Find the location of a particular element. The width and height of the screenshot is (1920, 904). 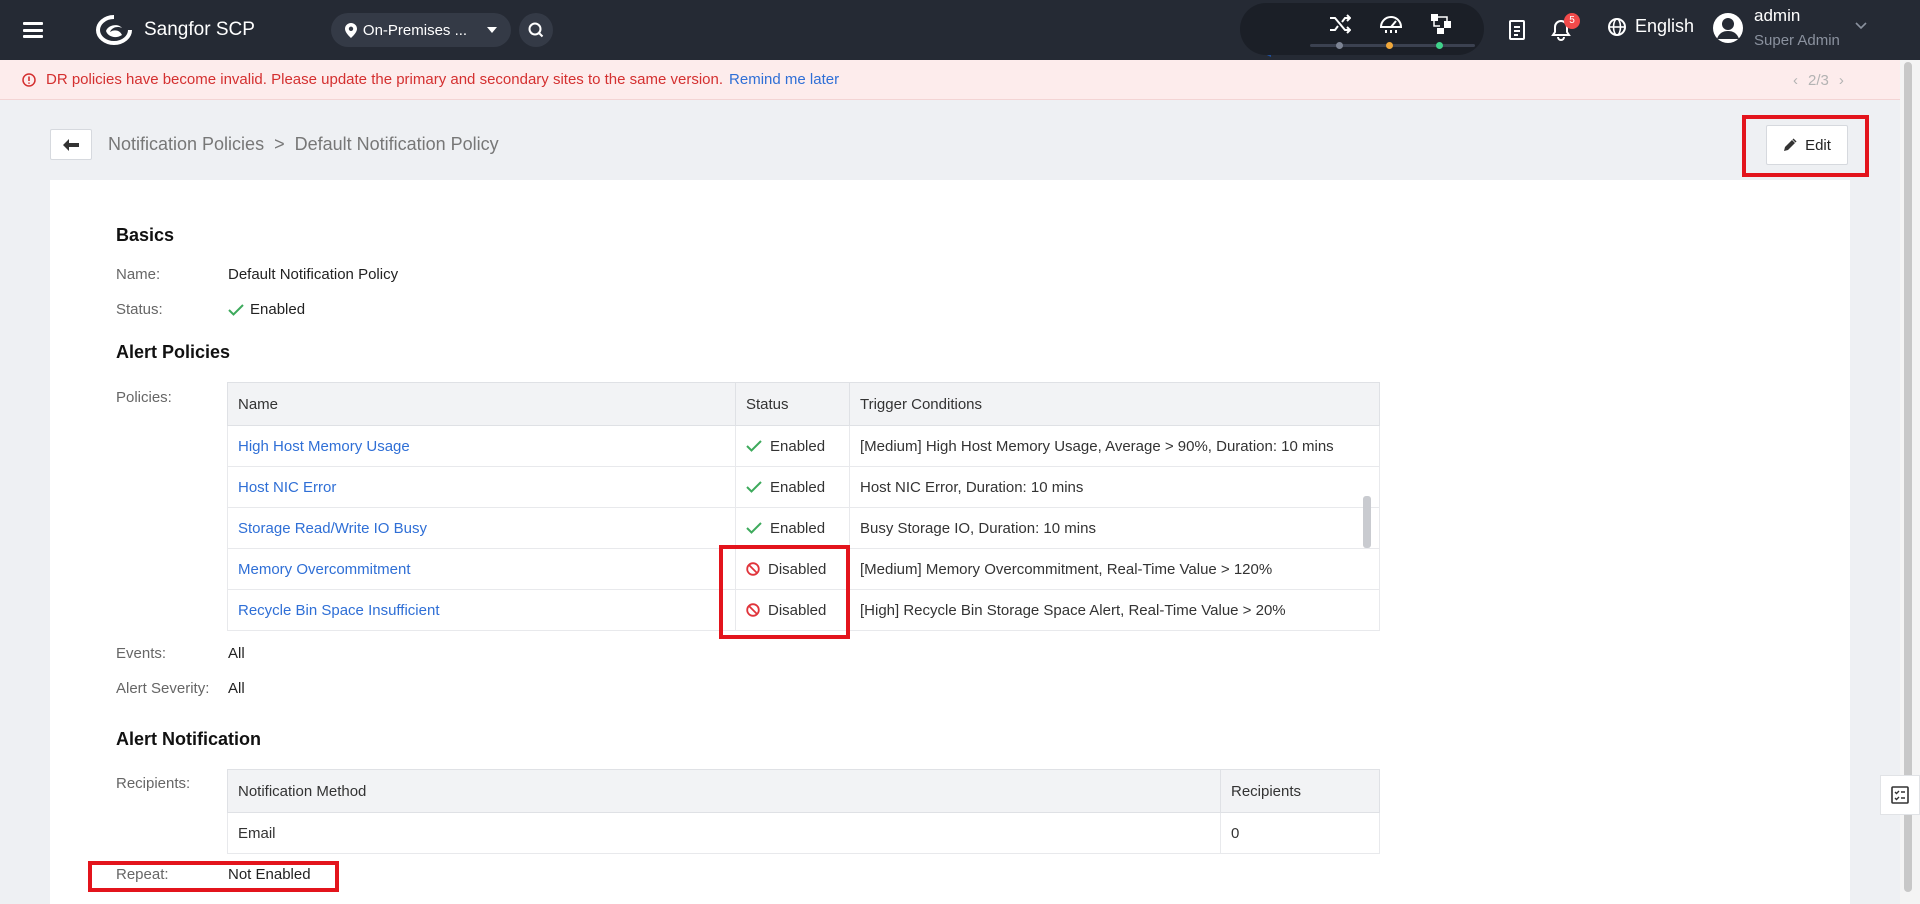

info-circle-icon is located at coordinates (29, 79).